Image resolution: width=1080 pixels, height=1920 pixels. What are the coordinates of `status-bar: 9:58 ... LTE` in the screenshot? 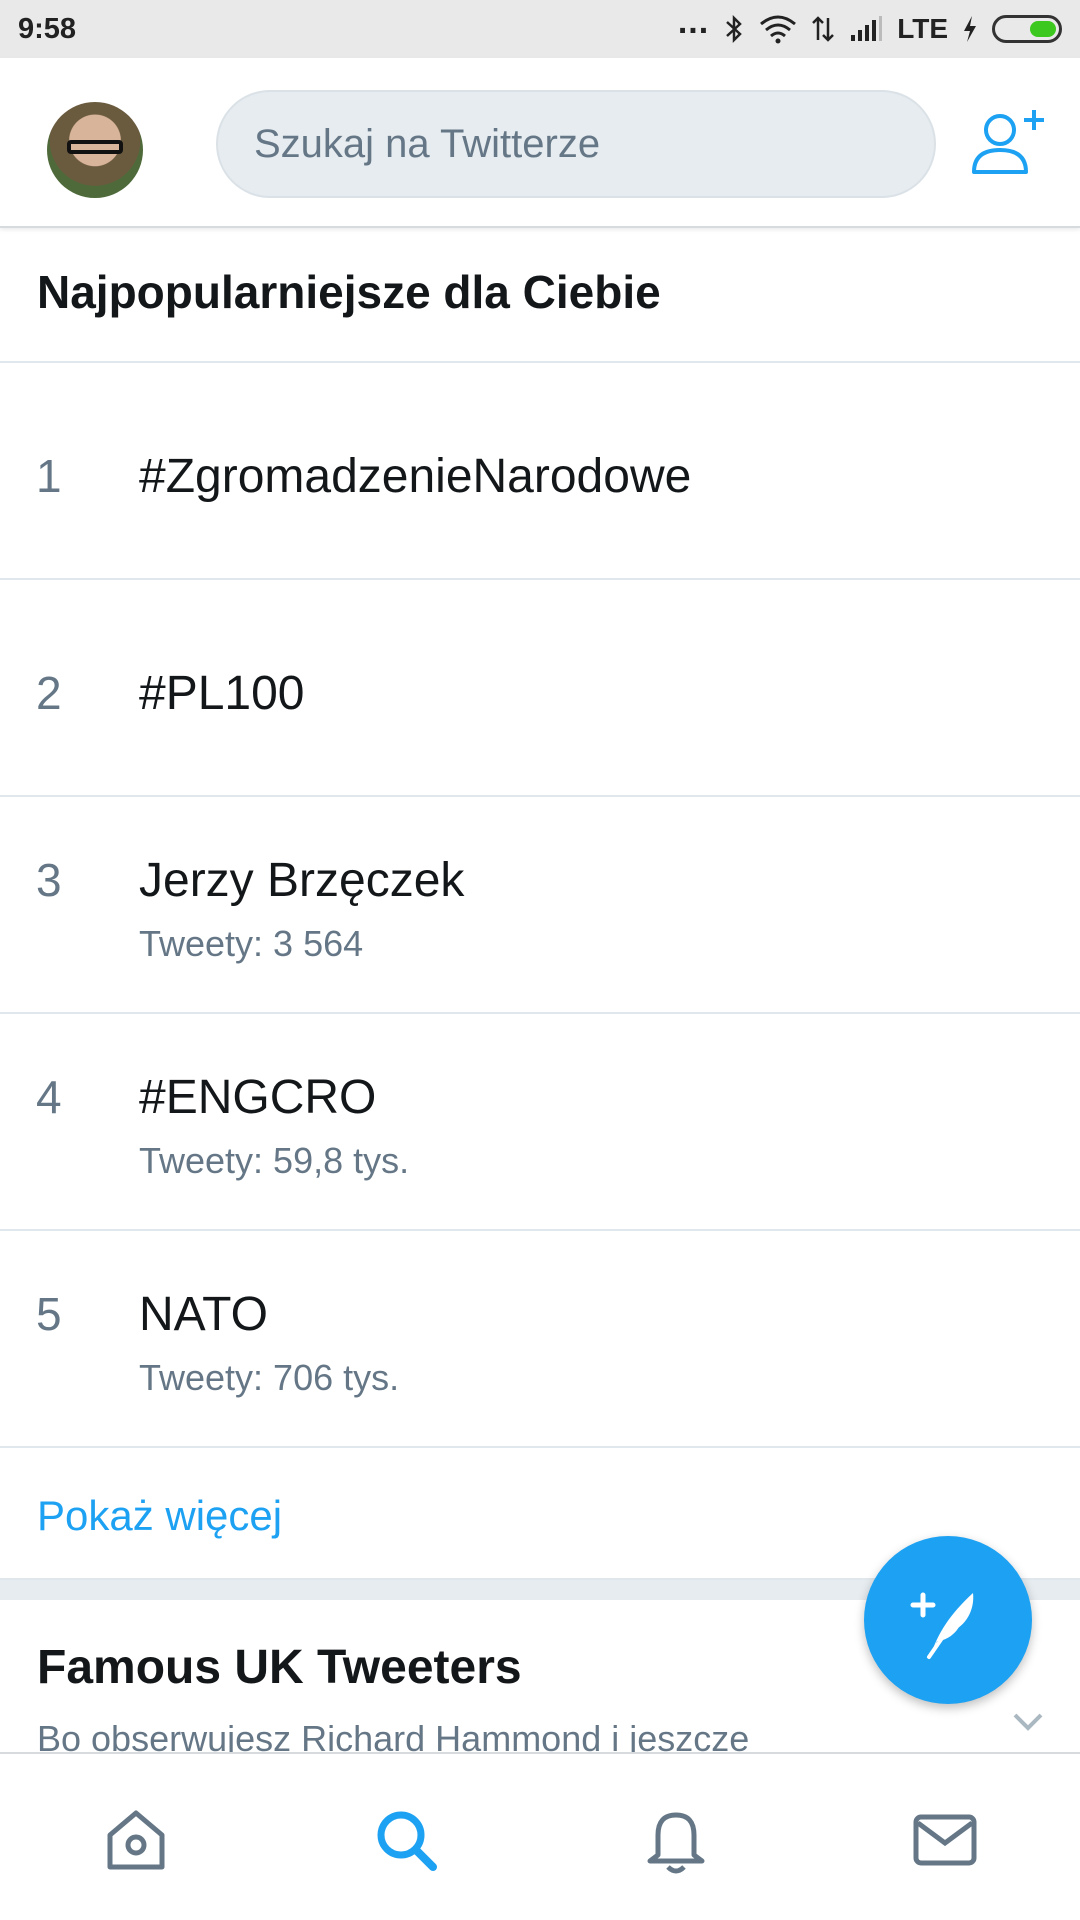 It's located at (540, 29).